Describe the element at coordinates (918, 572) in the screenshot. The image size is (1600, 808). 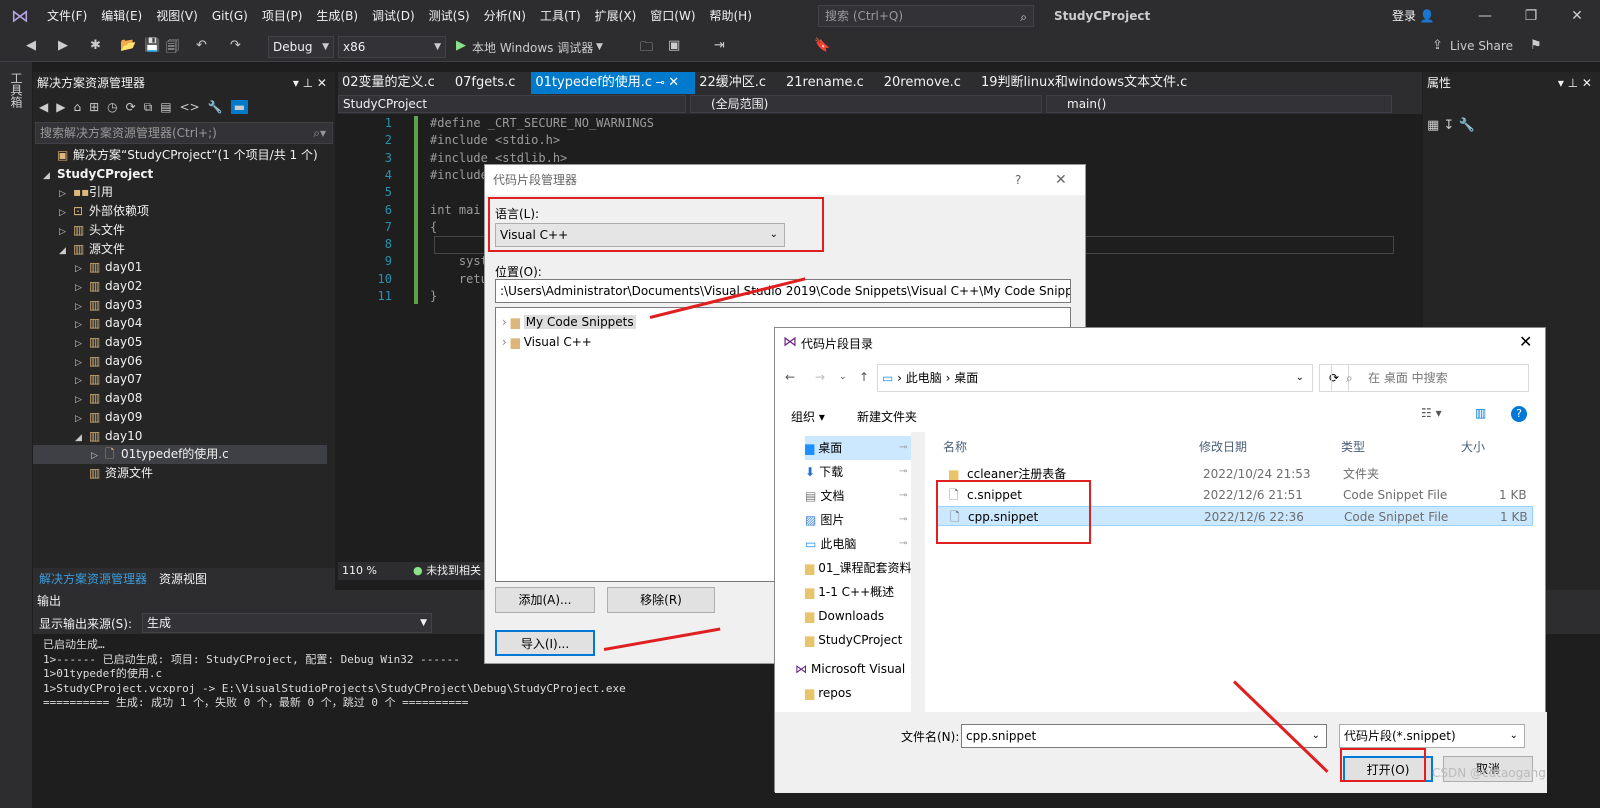
I see `nav-scrollbar` at that location.